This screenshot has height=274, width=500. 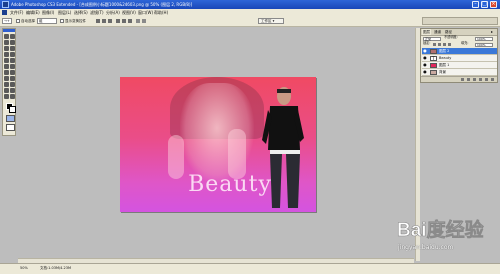 What do you see at coordinates (6, 90) in the screenshot?
I see `notes-tool-icon` at bounding box center [6, 90].